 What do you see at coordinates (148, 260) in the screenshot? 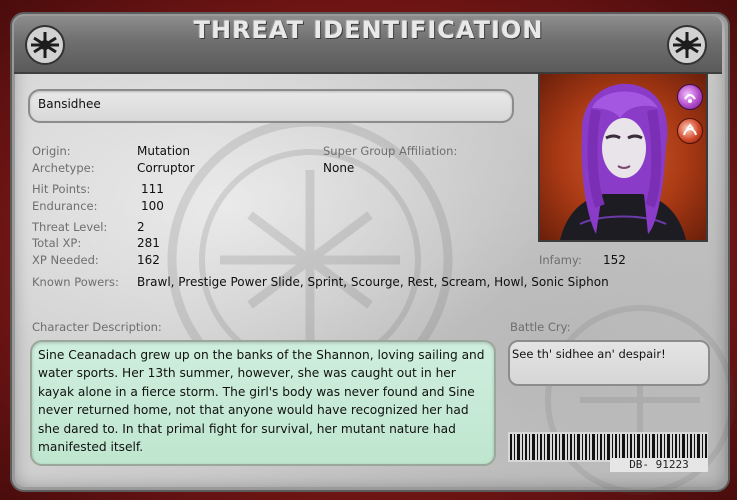
I see `xp-needed-value: 162` at bounding box center [148, 260].